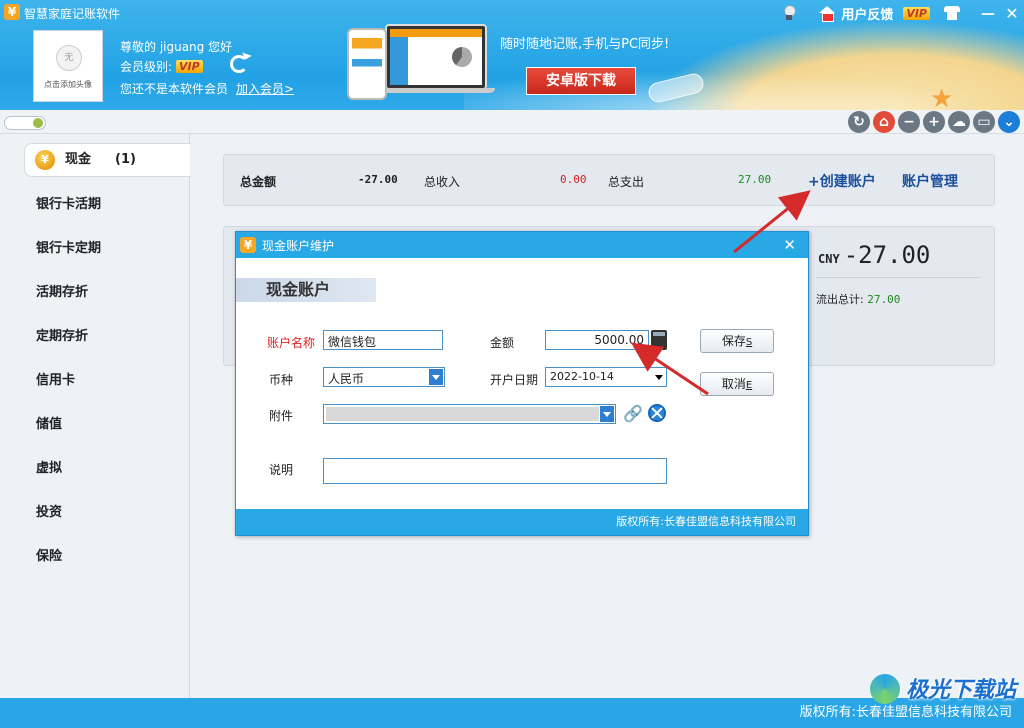  What do you see at coordinates (733, 384) in the screenshot?
I see `cancel-label: 取消` at bounding box center [733, 384].